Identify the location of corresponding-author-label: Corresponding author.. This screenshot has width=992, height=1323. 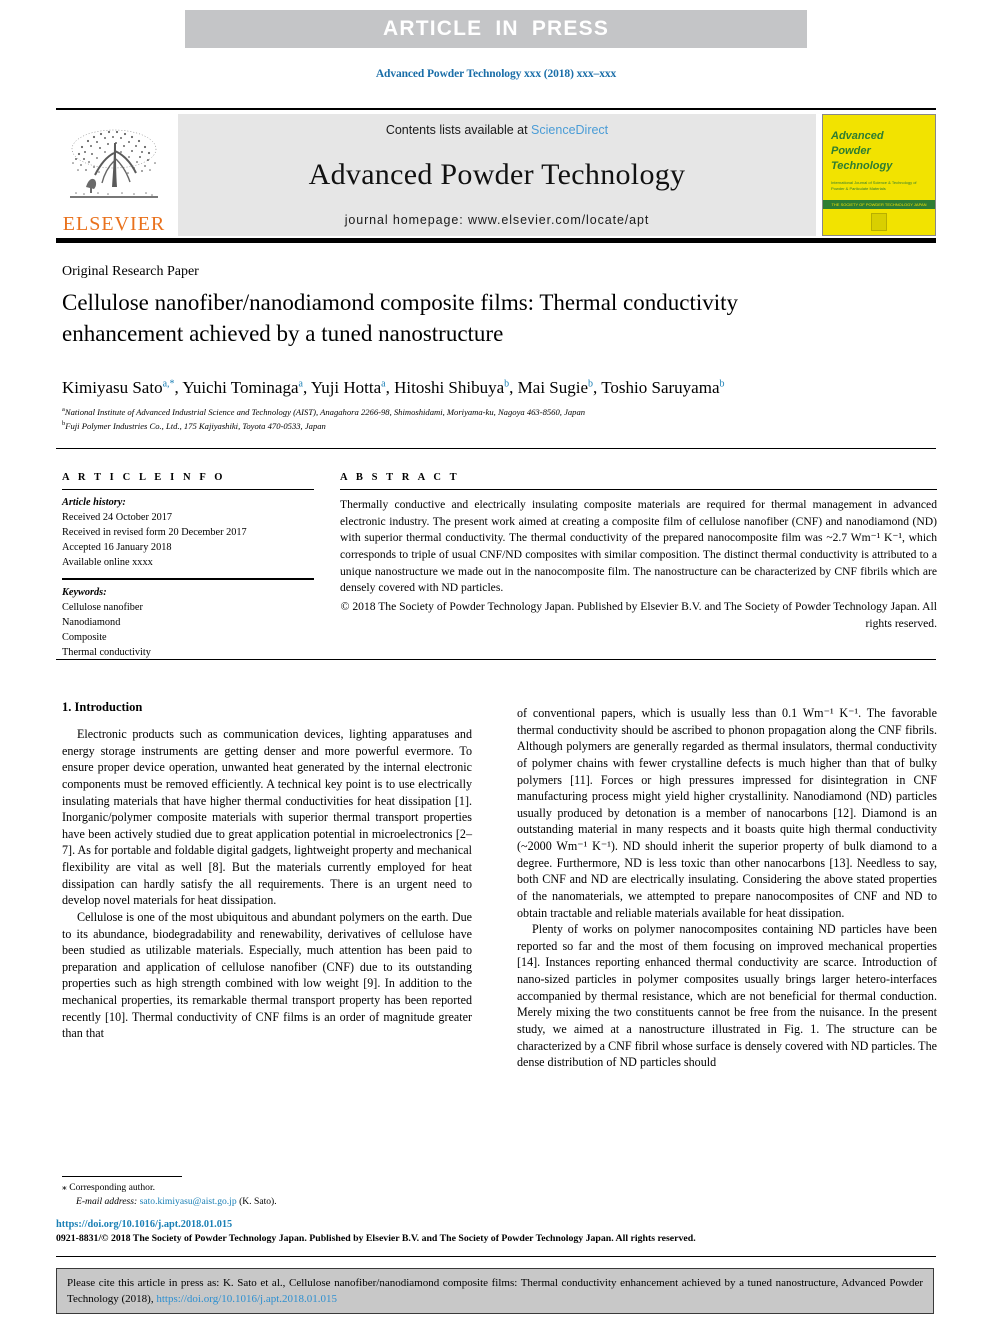
(112, 1187).